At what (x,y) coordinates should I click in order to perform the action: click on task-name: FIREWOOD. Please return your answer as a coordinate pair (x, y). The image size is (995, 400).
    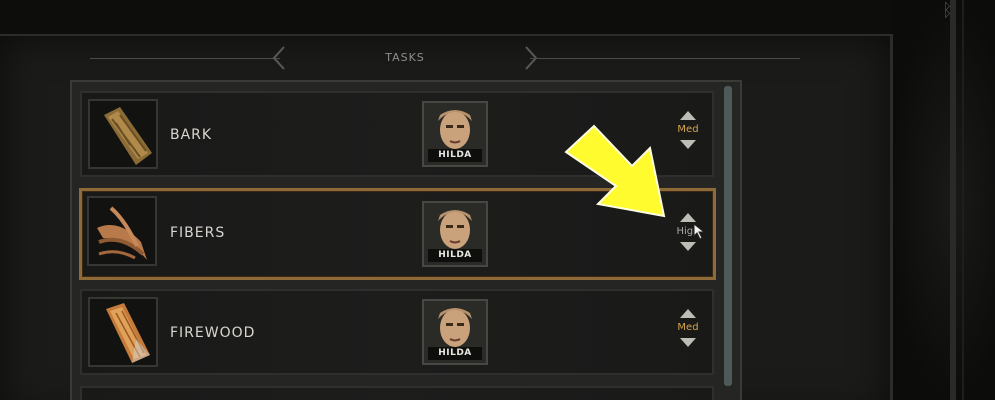
    Looking at the image, I should click on (213, 333).